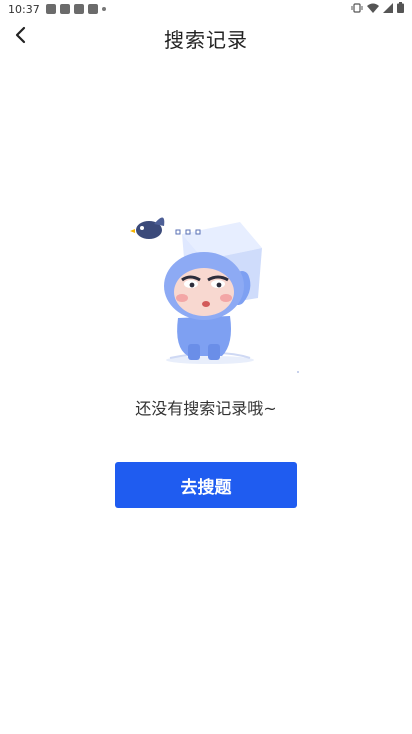 Image resolution: width=412 pixels, height=734 pixels. Describe the element at coordinates (92, 9) in the screenshot. I see `a-icon` at that location.